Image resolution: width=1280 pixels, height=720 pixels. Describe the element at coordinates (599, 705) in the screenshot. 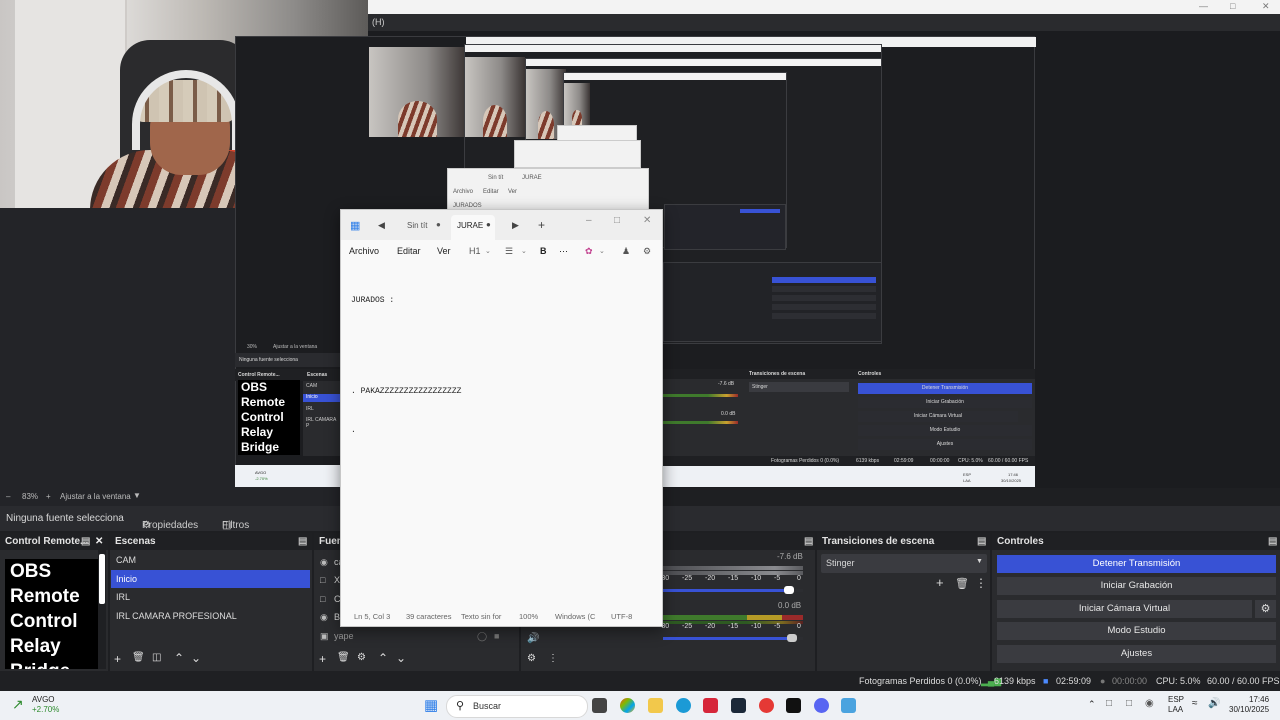

I see `task-view-icon` at that location.